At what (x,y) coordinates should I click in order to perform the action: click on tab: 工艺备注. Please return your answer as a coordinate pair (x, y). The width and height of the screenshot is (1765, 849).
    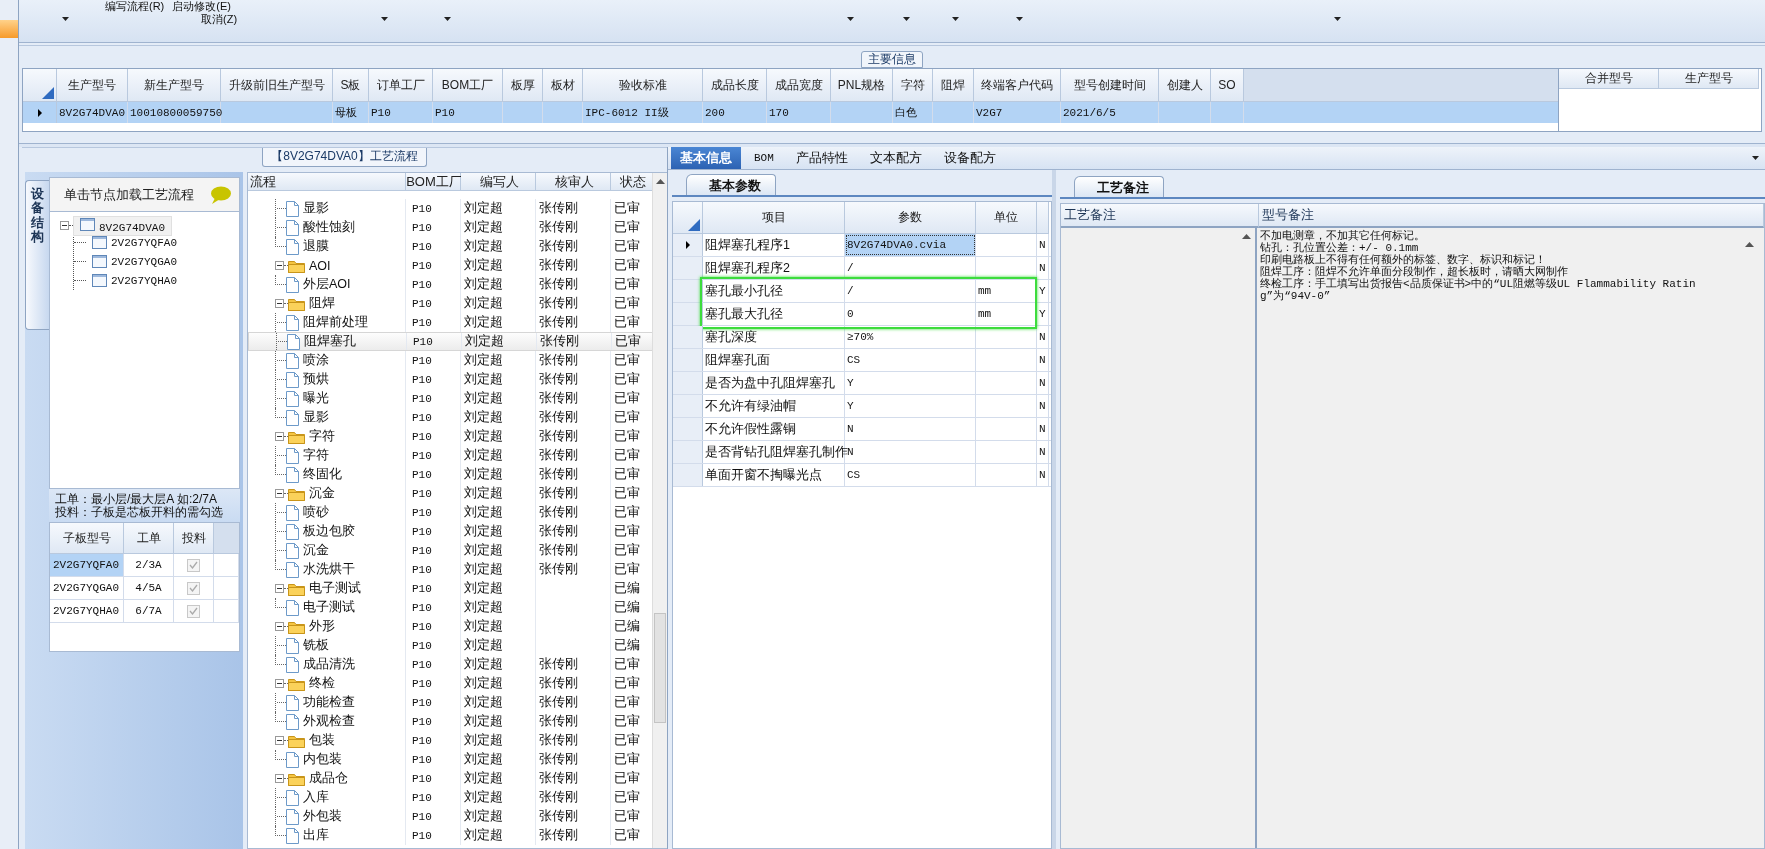
    Looking at the image, I should click on (1119, 186).